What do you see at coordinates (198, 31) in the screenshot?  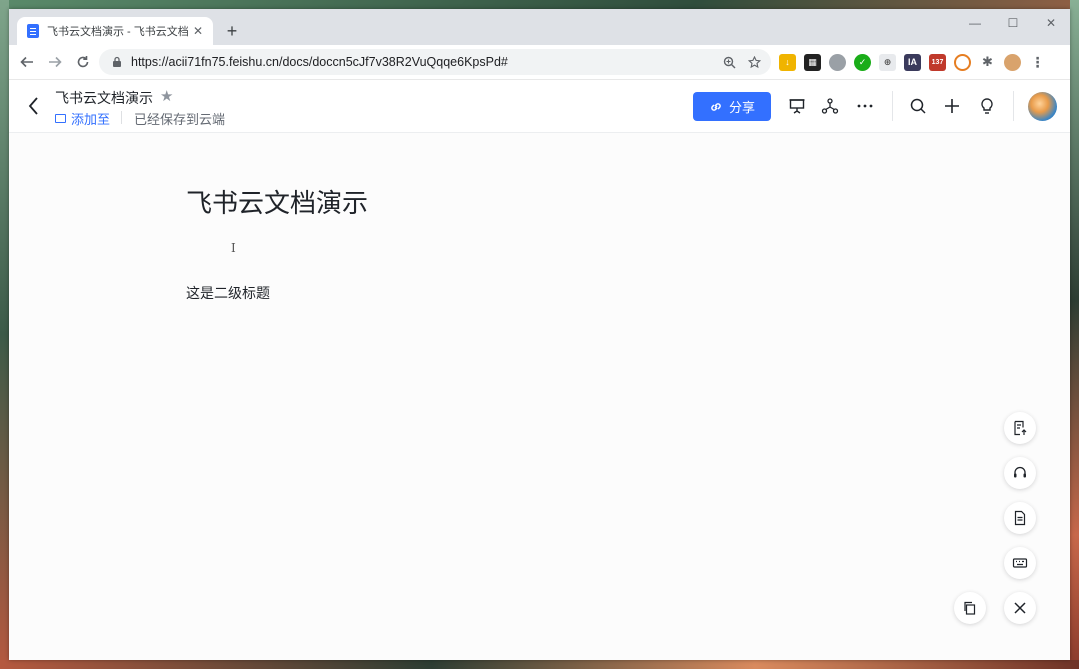 I see `close-tab-icon: ✕` at bounding box center [198, 31].